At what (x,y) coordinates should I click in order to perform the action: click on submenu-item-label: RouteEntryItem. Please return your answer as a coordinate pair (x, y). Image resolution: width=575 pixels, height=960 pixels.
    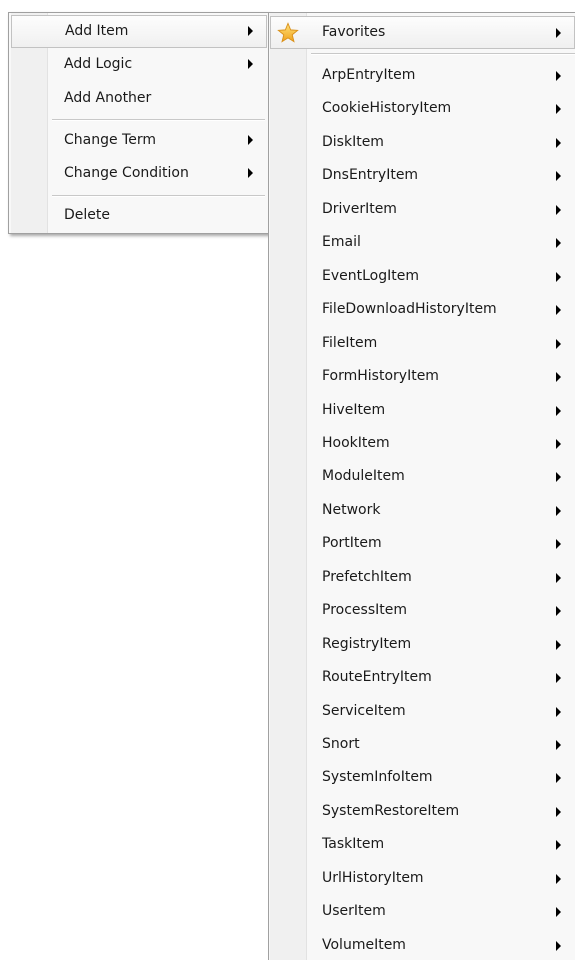
    Looking at the image, I should click on (377, 677).